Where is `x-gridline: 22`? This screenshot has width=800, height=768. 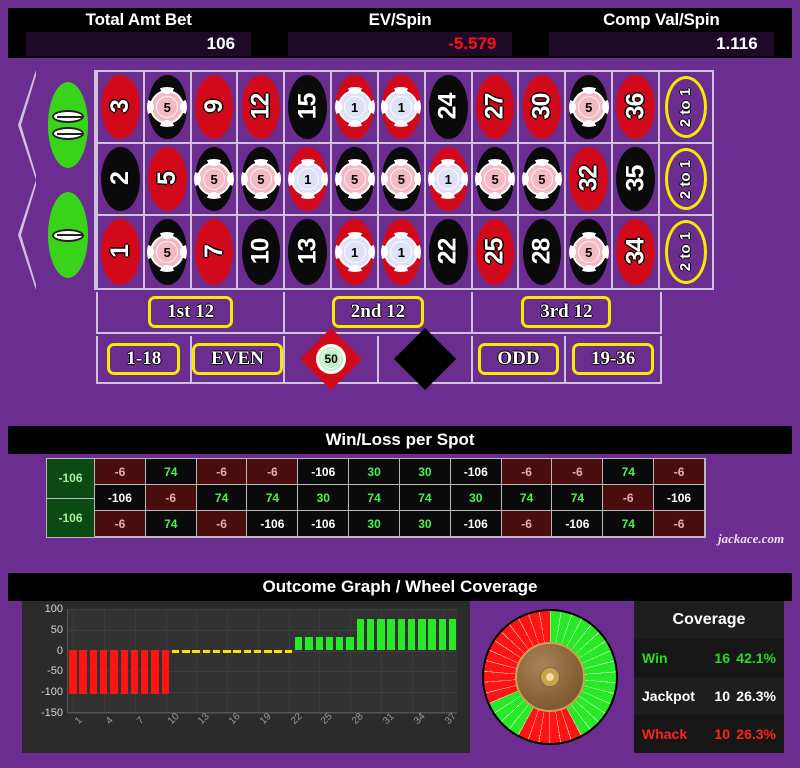
x-gridline: 22 is located at coordinates (296, 668).